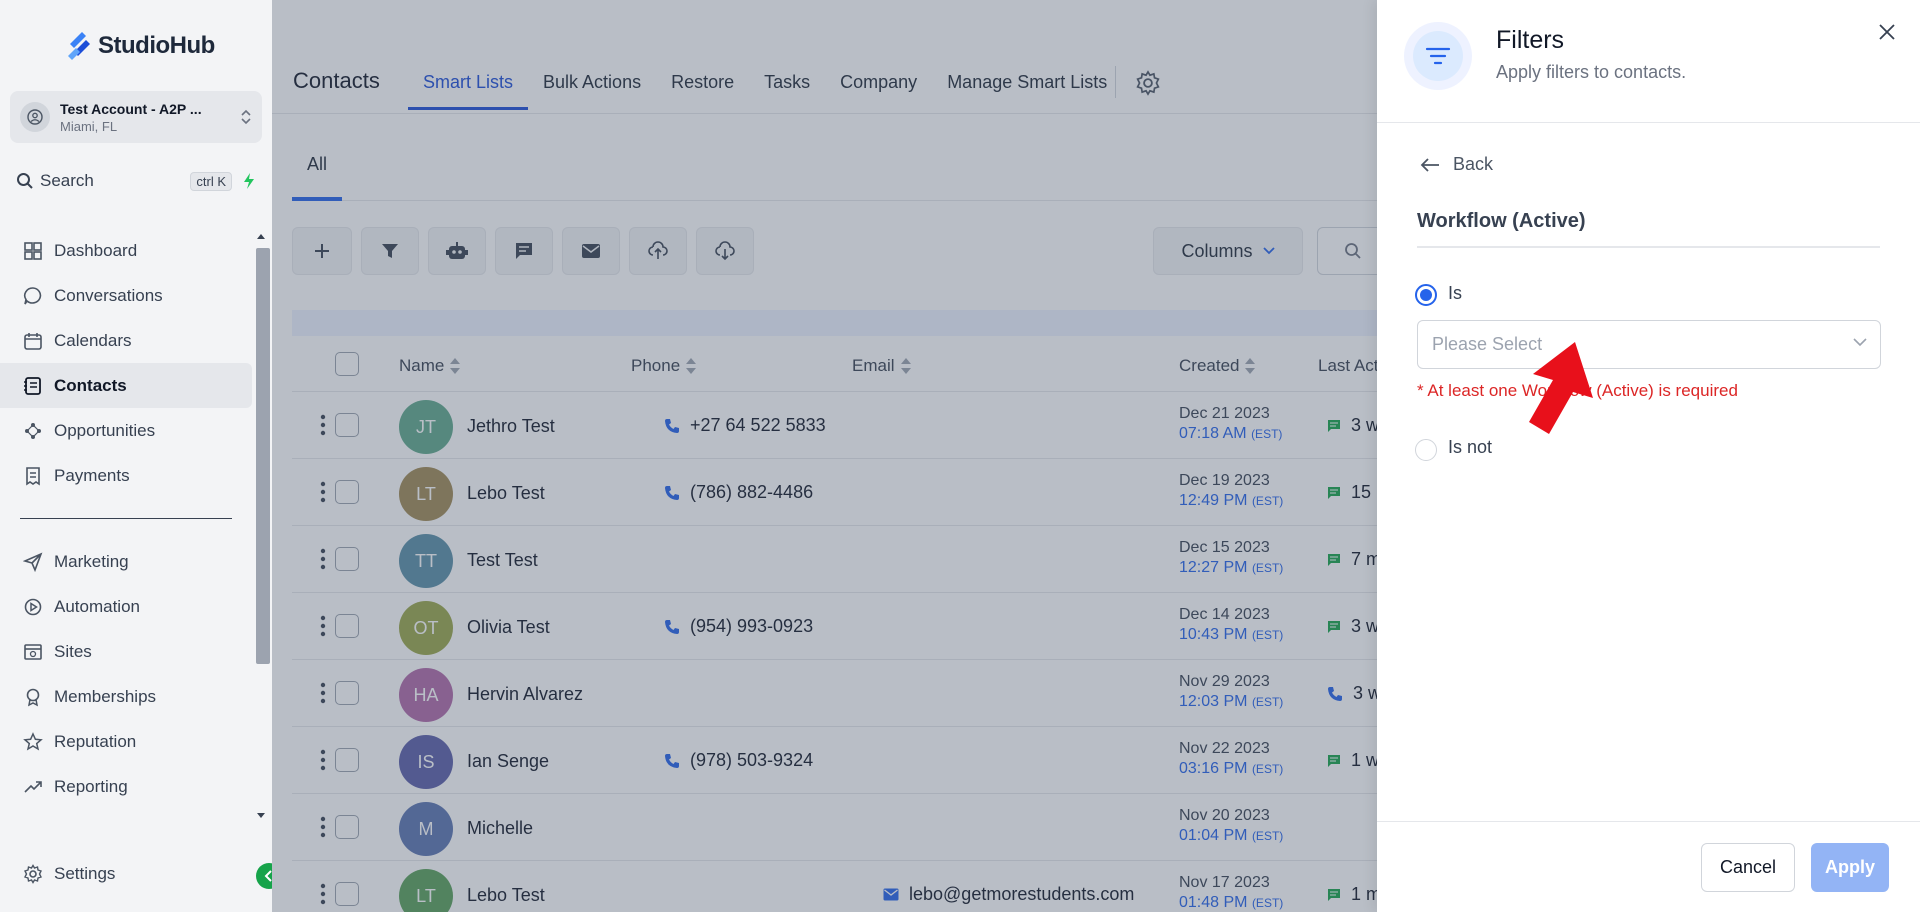  Describe the element at coordinates (1648, 866) in the screenshot. I see `drawer-footer: Cancel Apply` at that location.